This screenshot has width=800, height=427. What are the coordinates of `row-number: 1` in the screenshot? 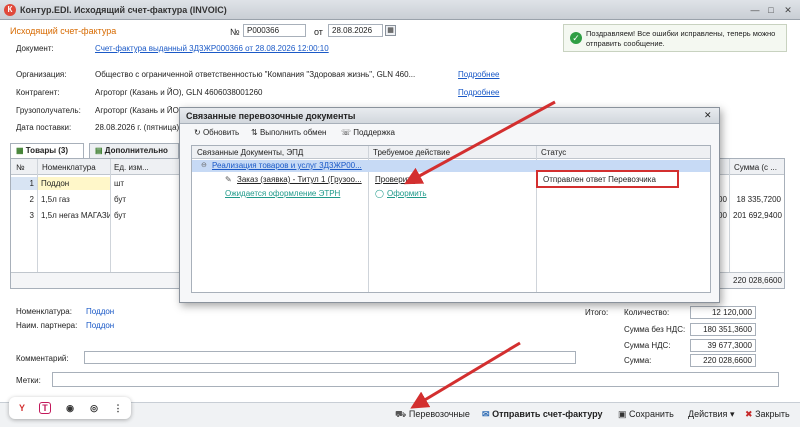 It's located at (24, 183).